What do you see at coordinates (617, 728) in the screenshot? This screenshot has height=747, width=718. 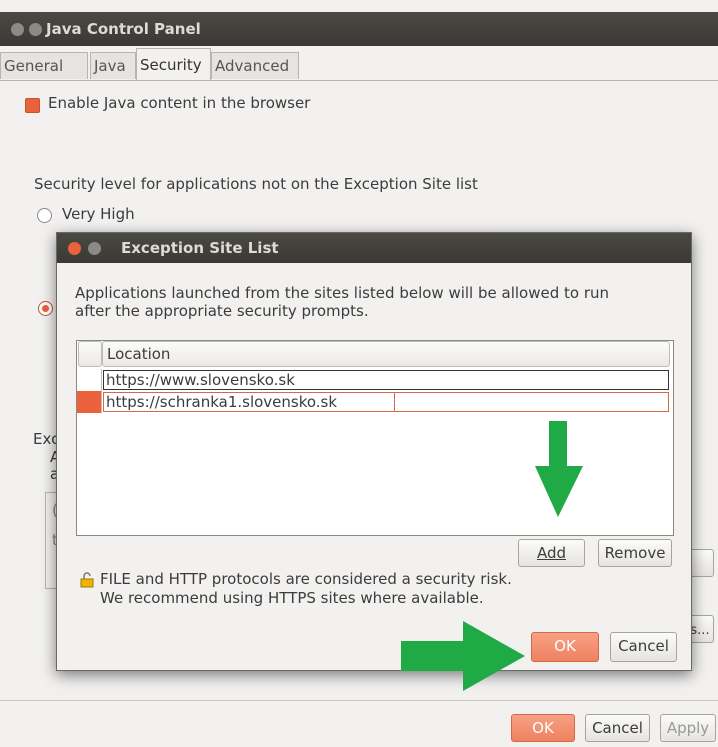 I see `footer-cancel-button: Cancel` at bounding box center [617, 728].